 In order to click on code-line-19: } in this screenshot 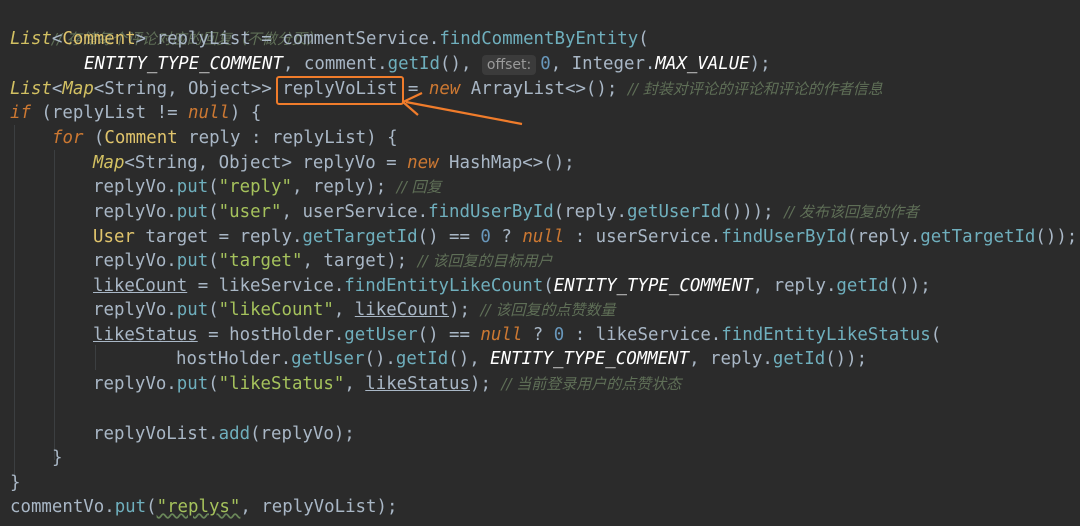, I will do `click(57, 458)`.